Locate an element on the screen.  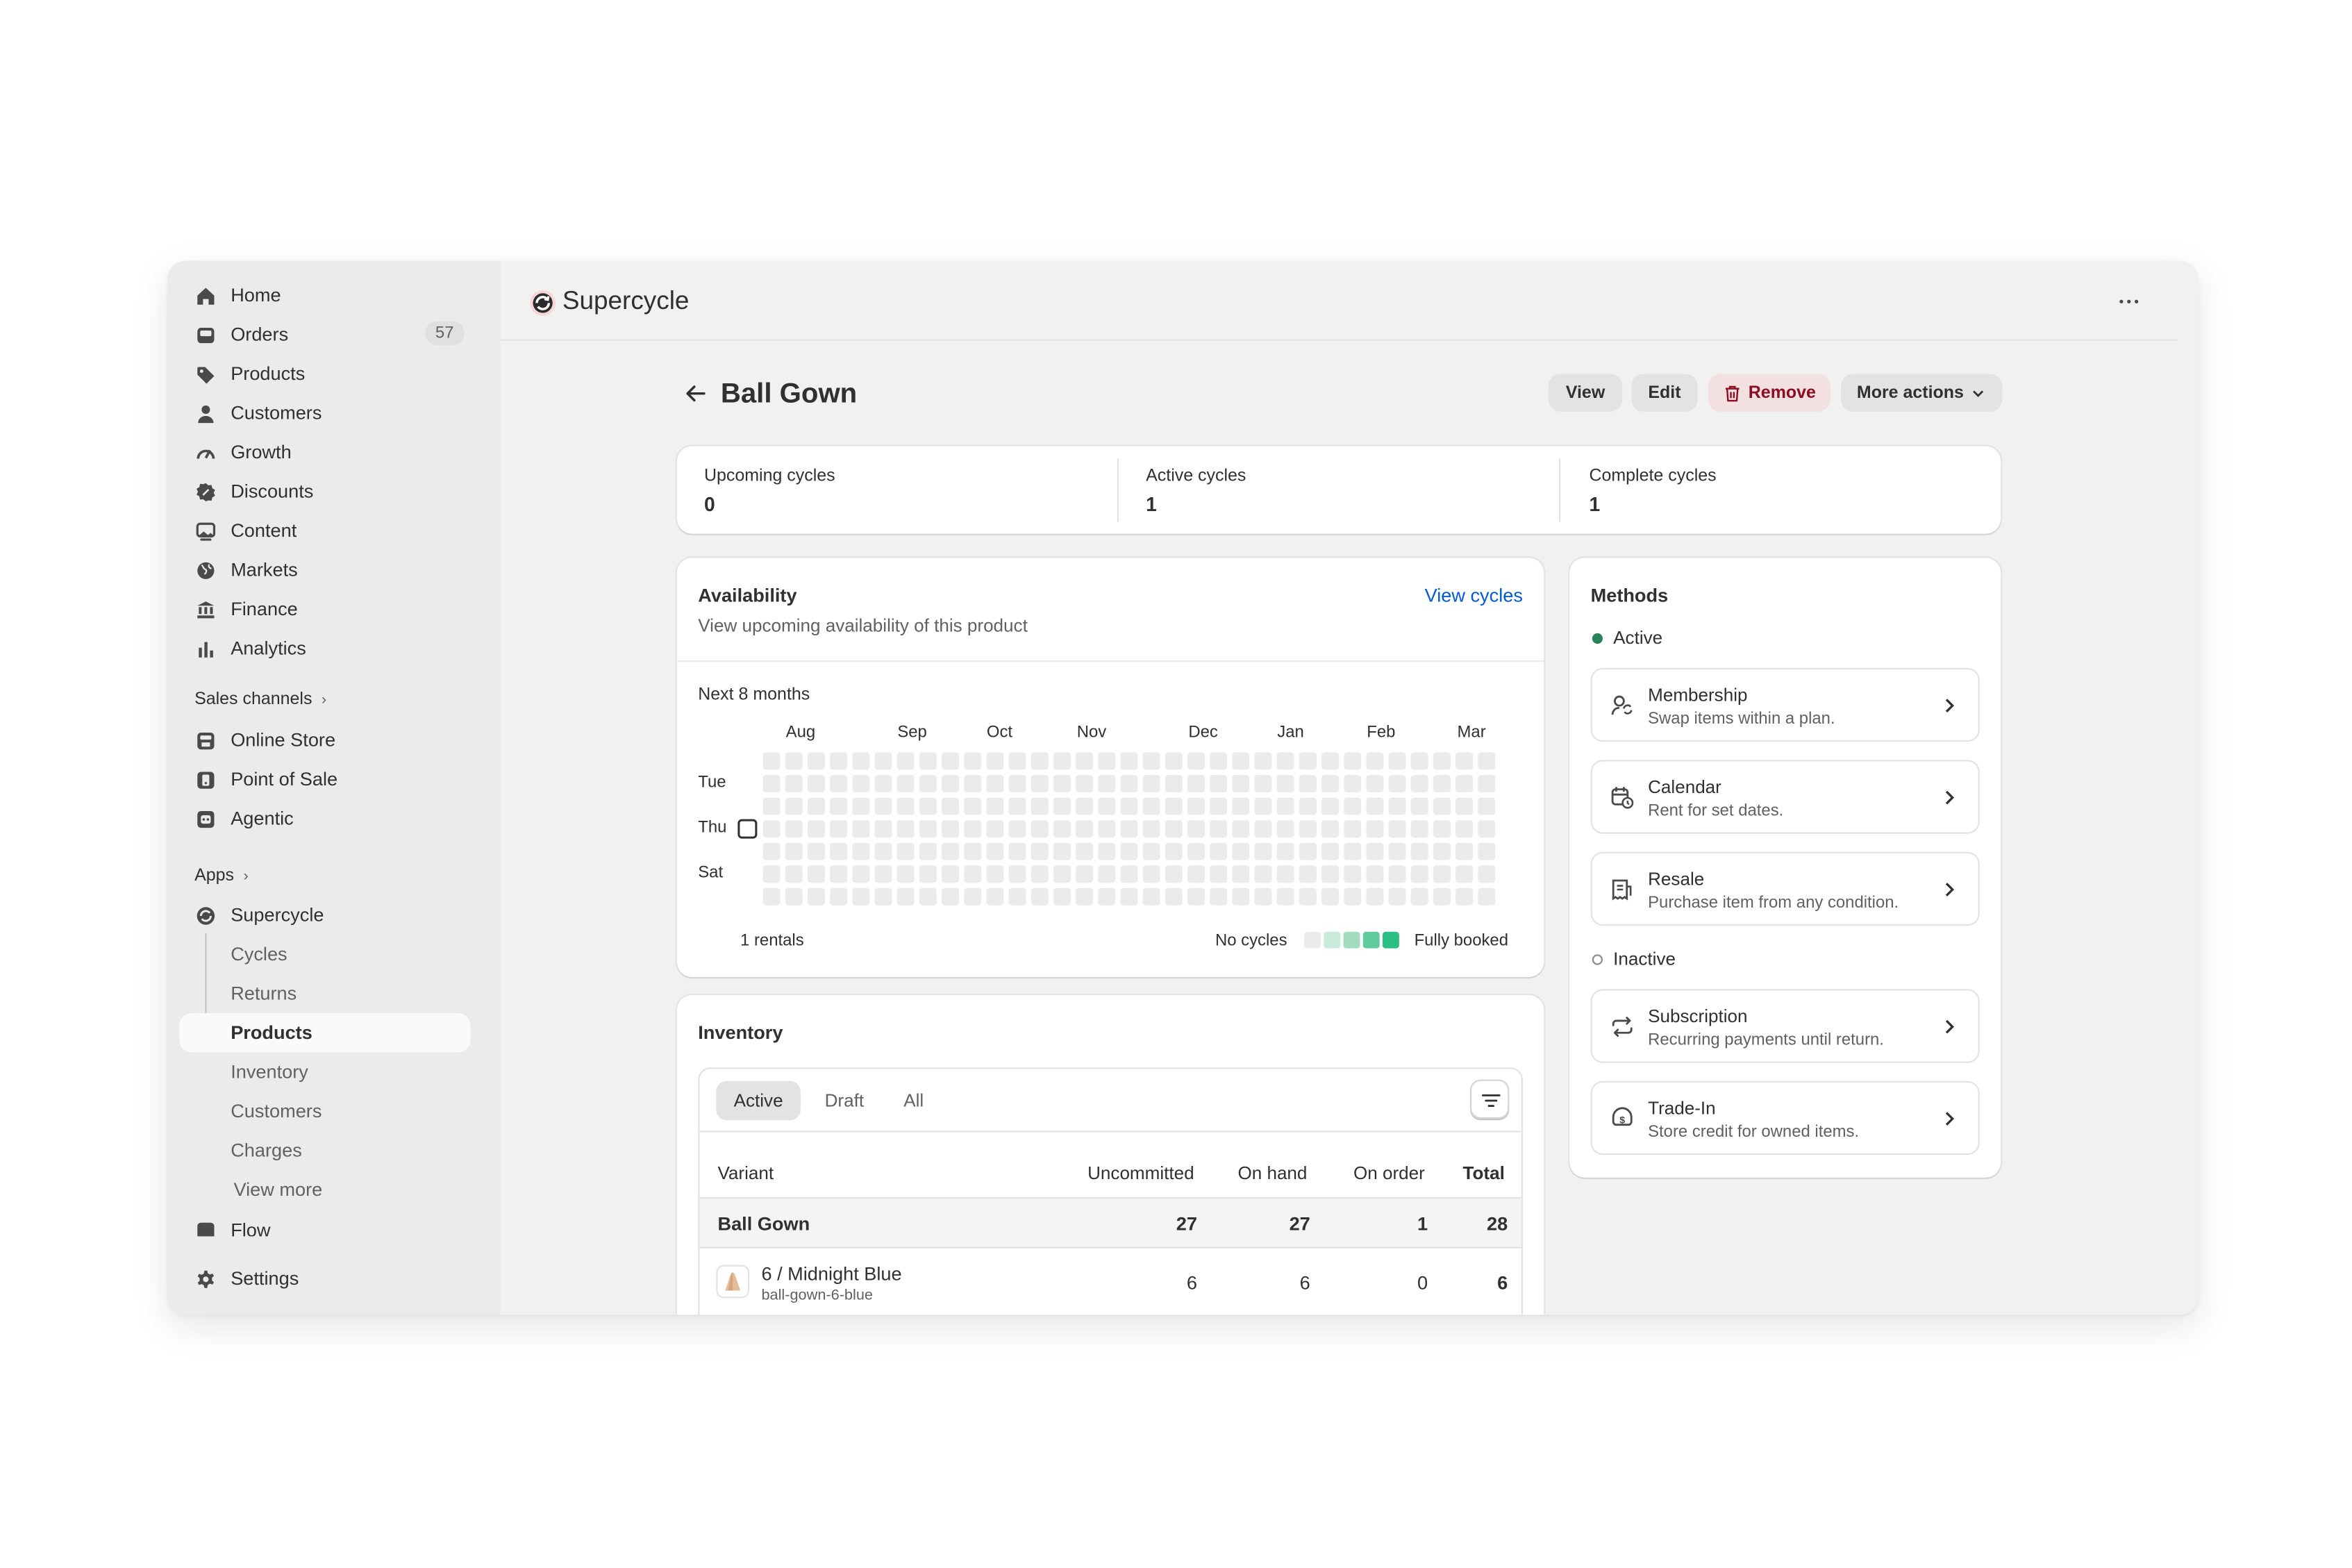
sidebar-item-customers: Customers is located at coordinates (325, 413).